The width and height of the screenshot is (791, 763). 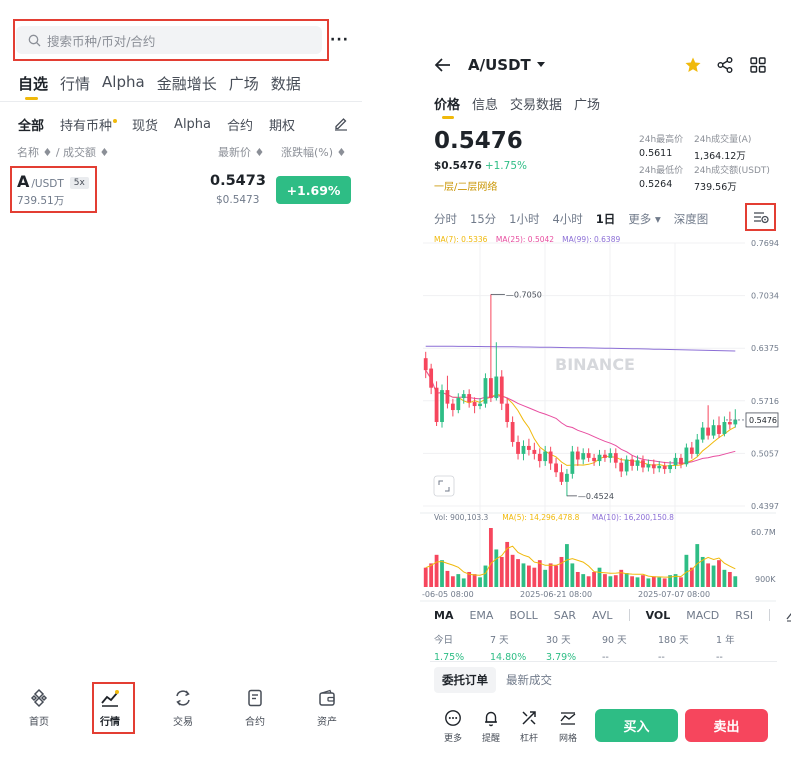 I want to click on watermark: BINANCE, so click(x=595, y=364).